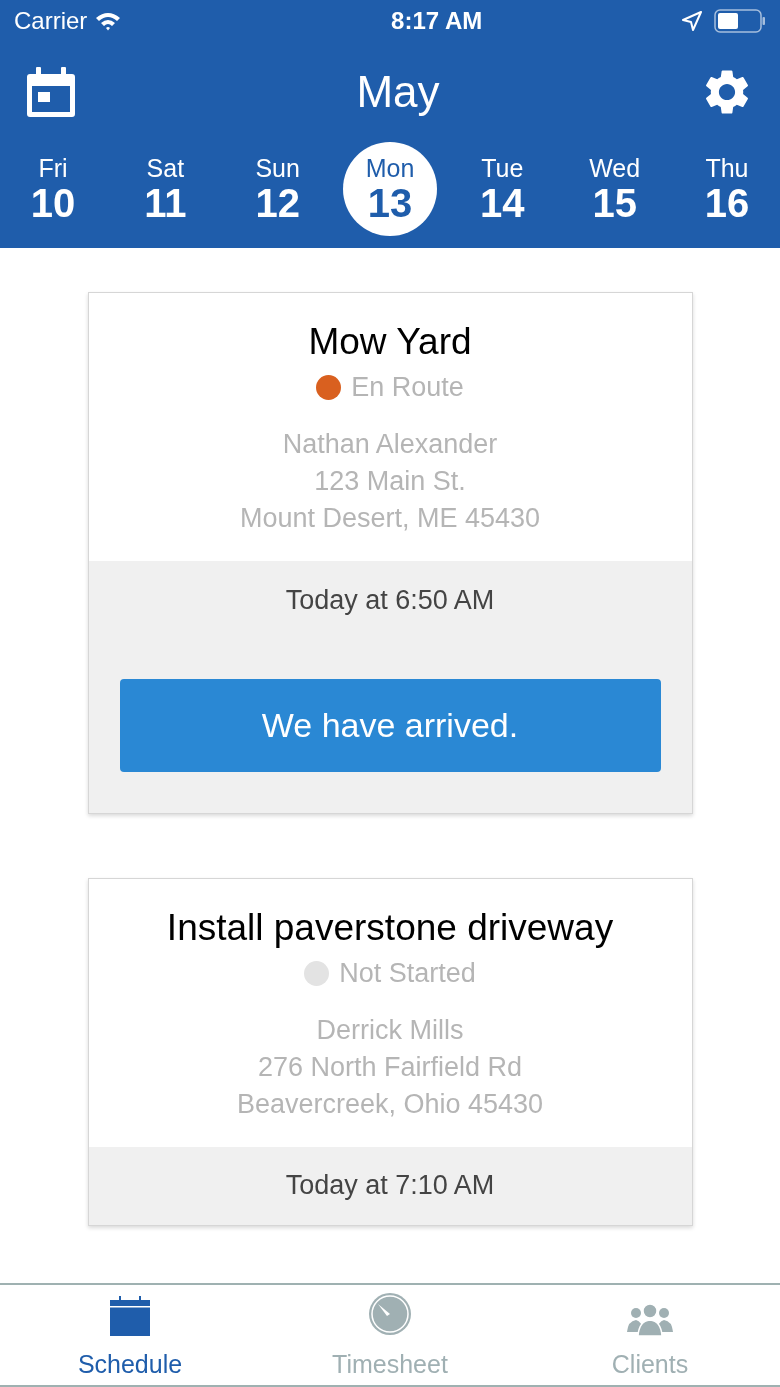  Describe the element at coordinates (390, 342) in the screenshot. I see `job-title: Mow Yard` at that location.